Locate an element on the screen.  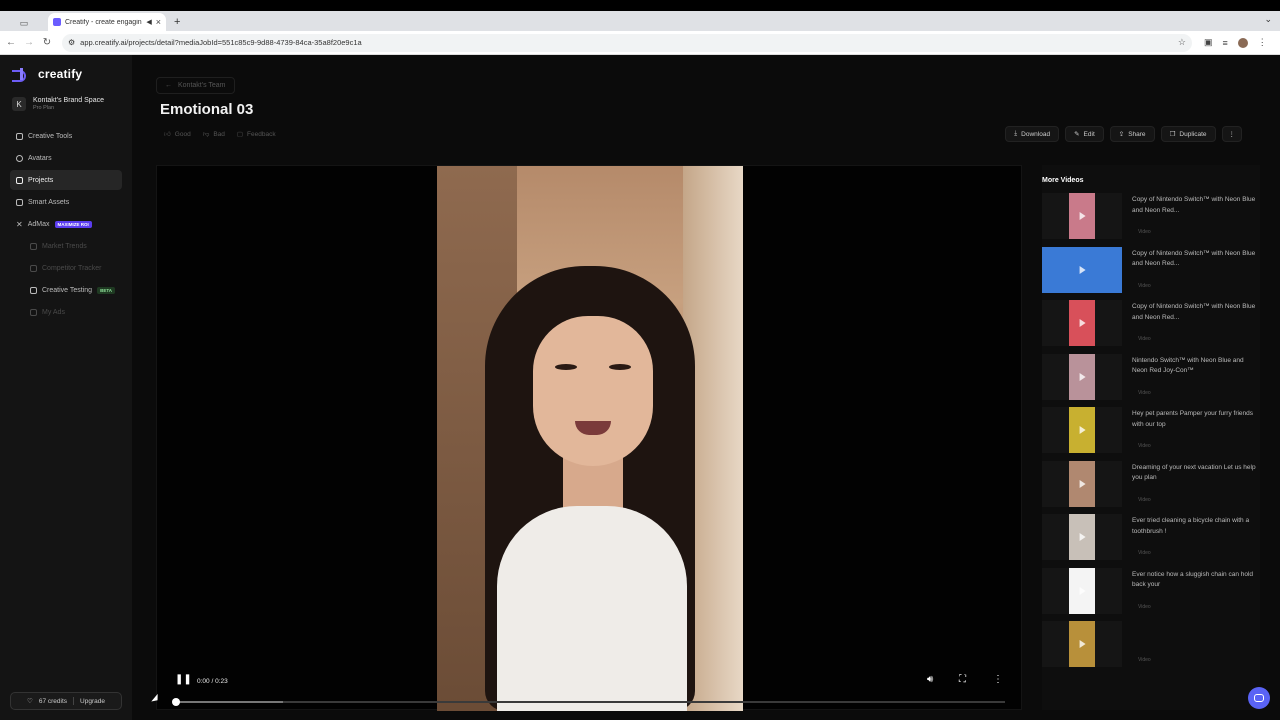
ads-icon is located at coordinates (33, 312).